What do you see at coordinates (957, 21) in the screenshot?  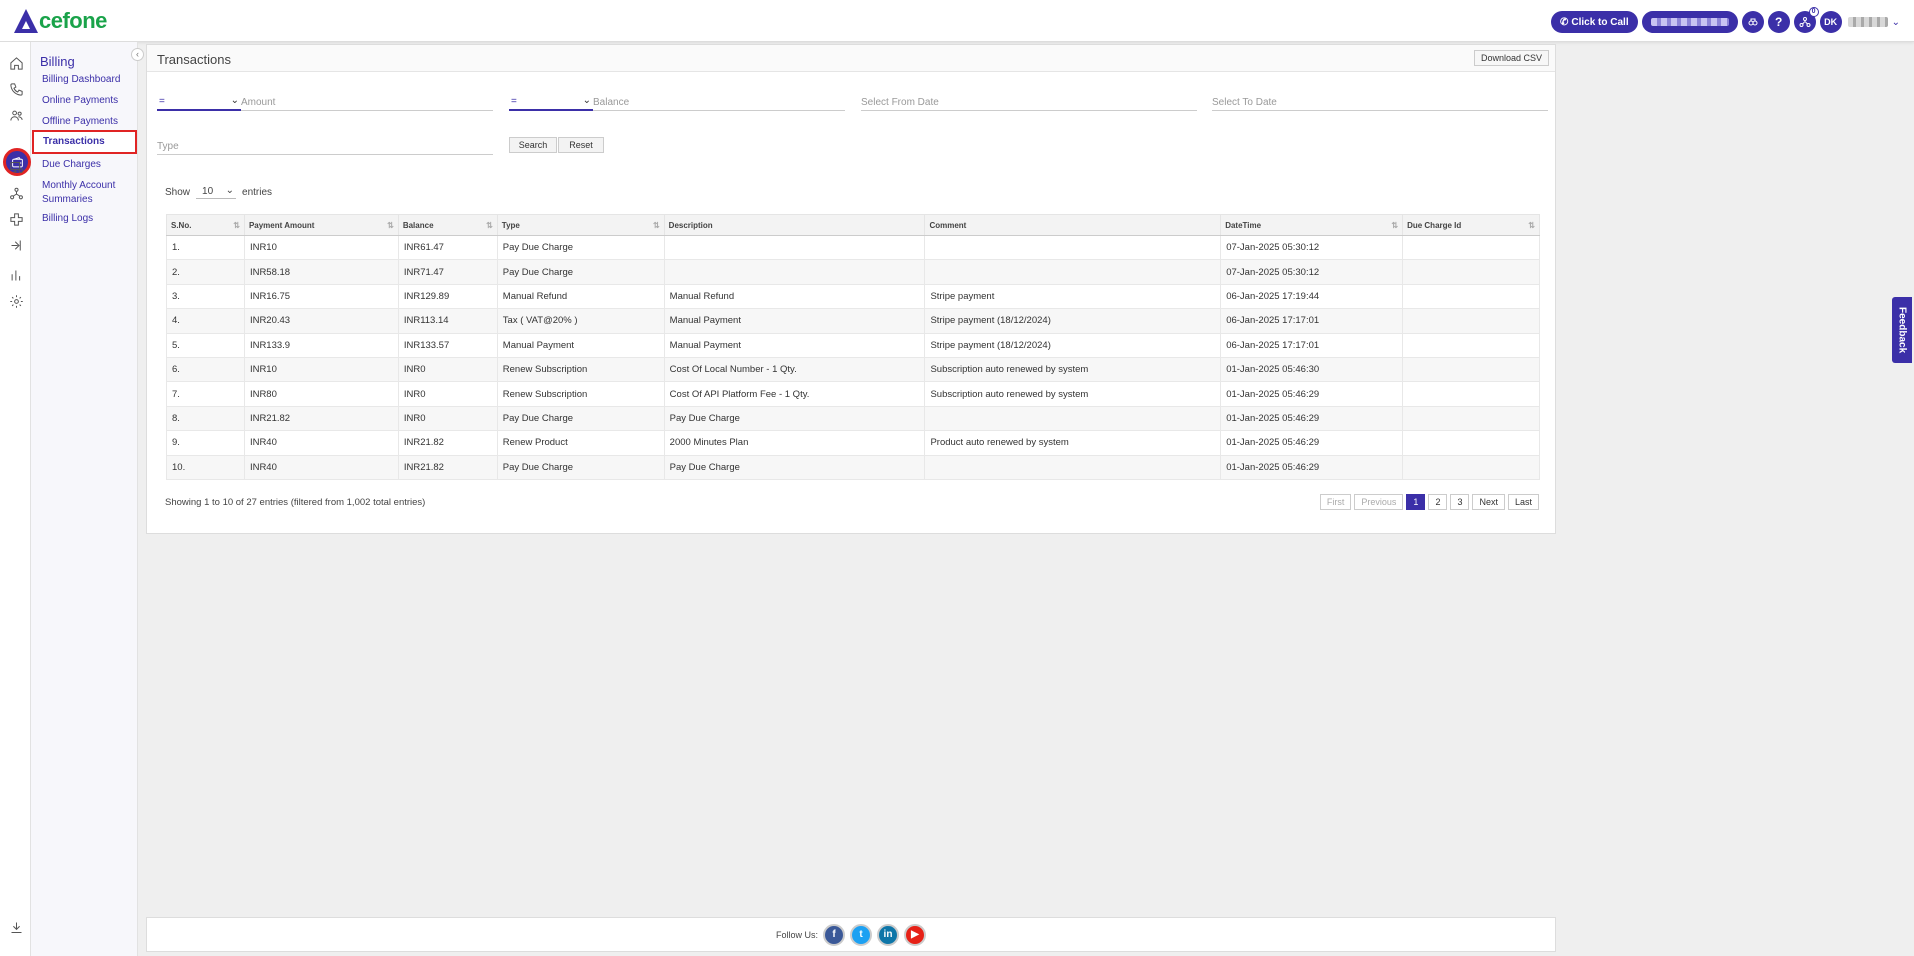 I see `top-bar: cefone ✆ Click to Call ? 0 DK ⌄` at bounding box center [957, 21].